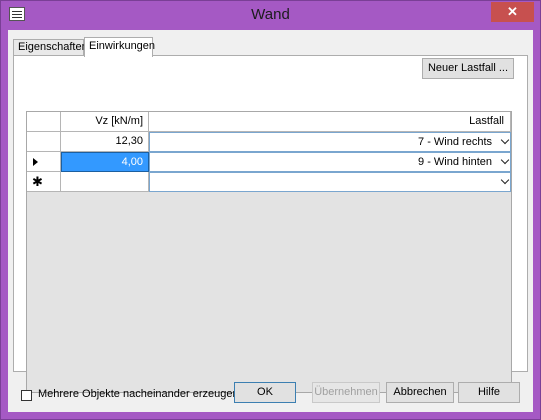 Image resolution: width=541 pixels, height=420 pixels. Describe the element at coordinates (138, 394) in the screenshot. I see `multiple-objects-label: Mehrere Objekte nacheinander erzeugen` at that location.